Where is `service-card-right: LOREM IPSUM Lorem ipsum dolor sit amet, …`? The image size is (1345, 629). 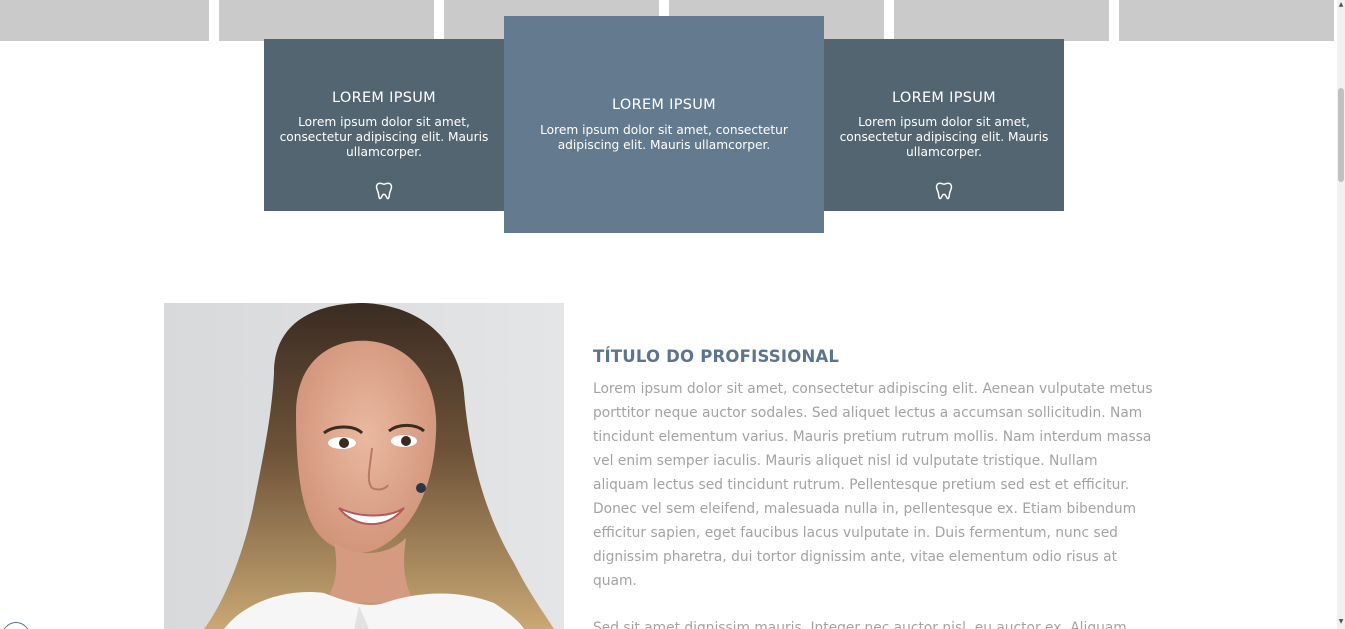 service-card-right: LOREM IPSUM Lorem ipsum dolor sit amet, … is located at coordinates (944, 125).